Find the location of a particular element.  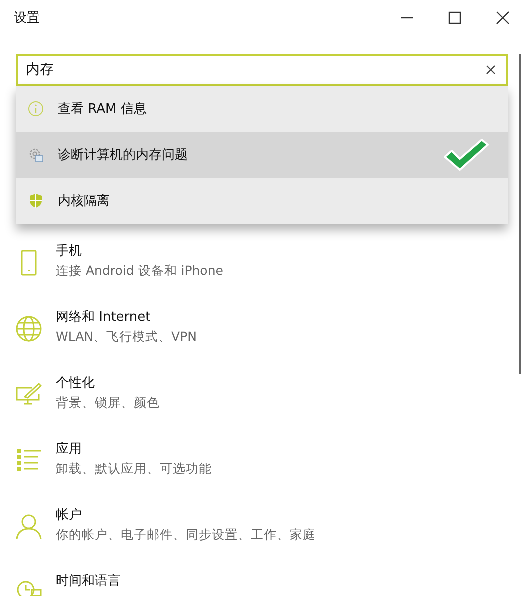

category-title: 网络和 Internet is located at coordinates (104, 317).